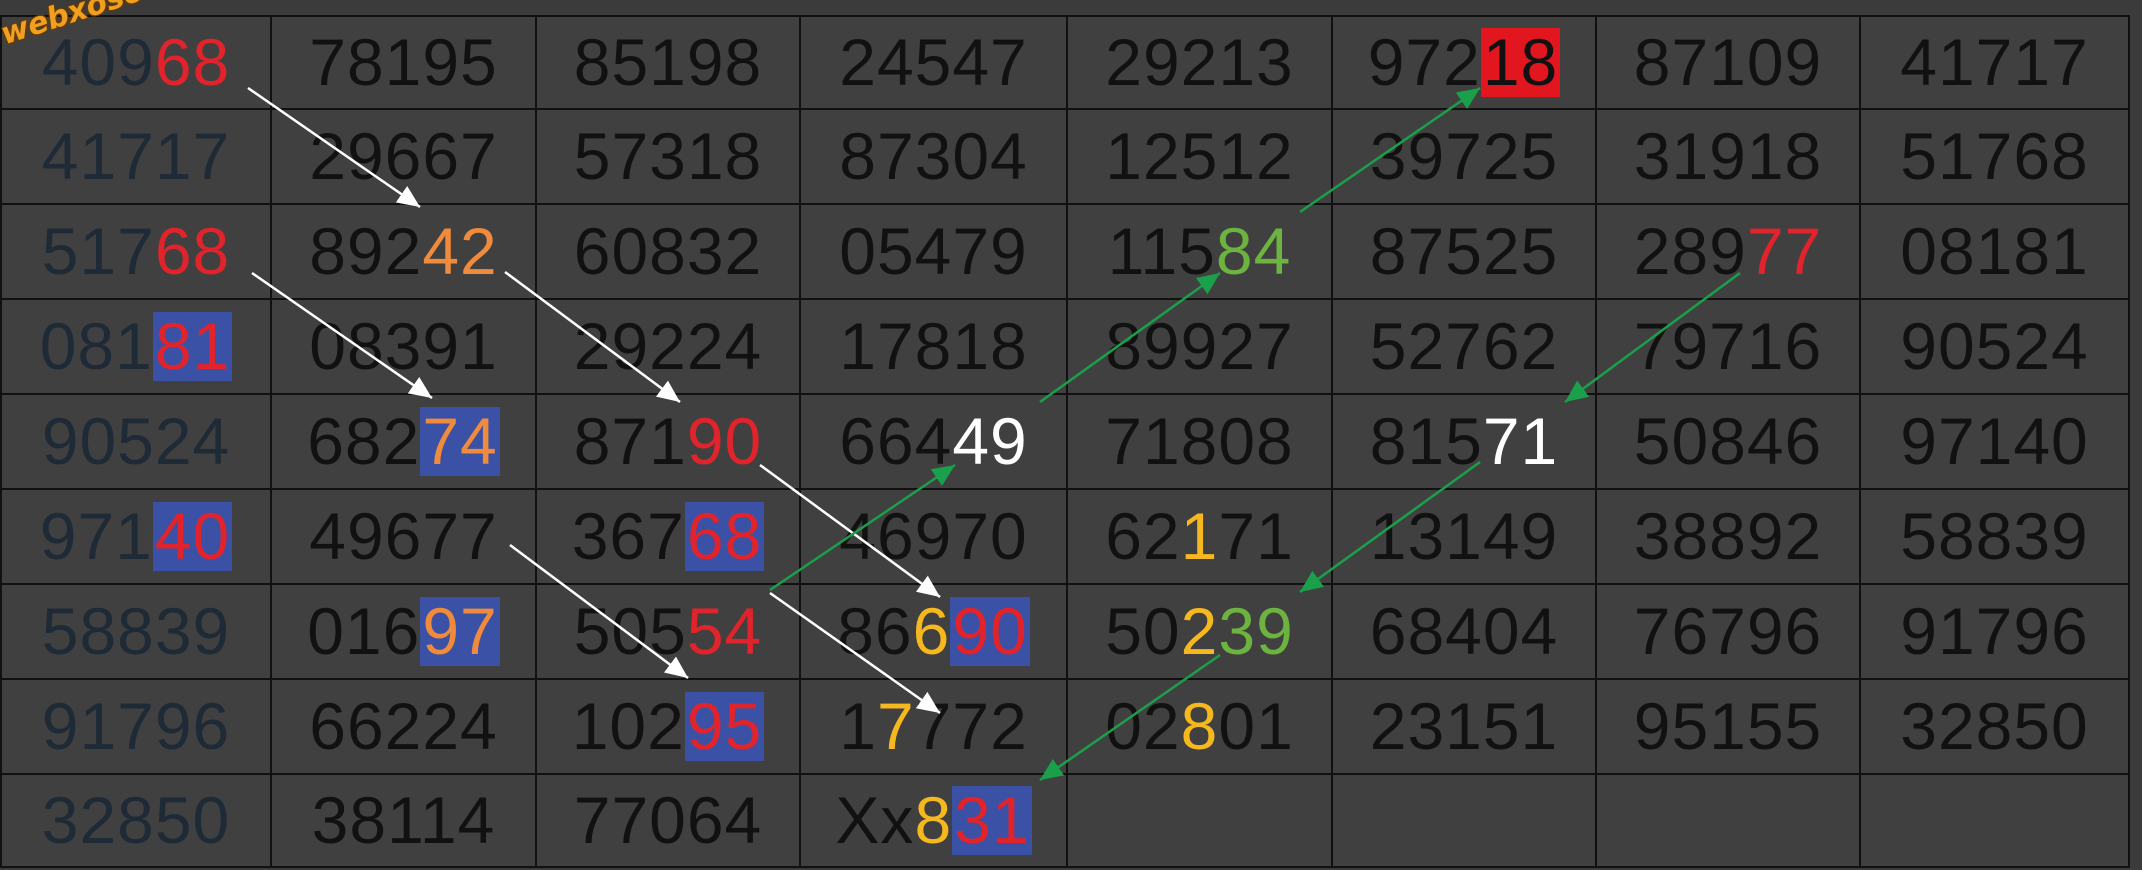  What do you see at coordinates (628, 725) in the screenshot?
I see `digits: 102` at bounding box center [628, 725].